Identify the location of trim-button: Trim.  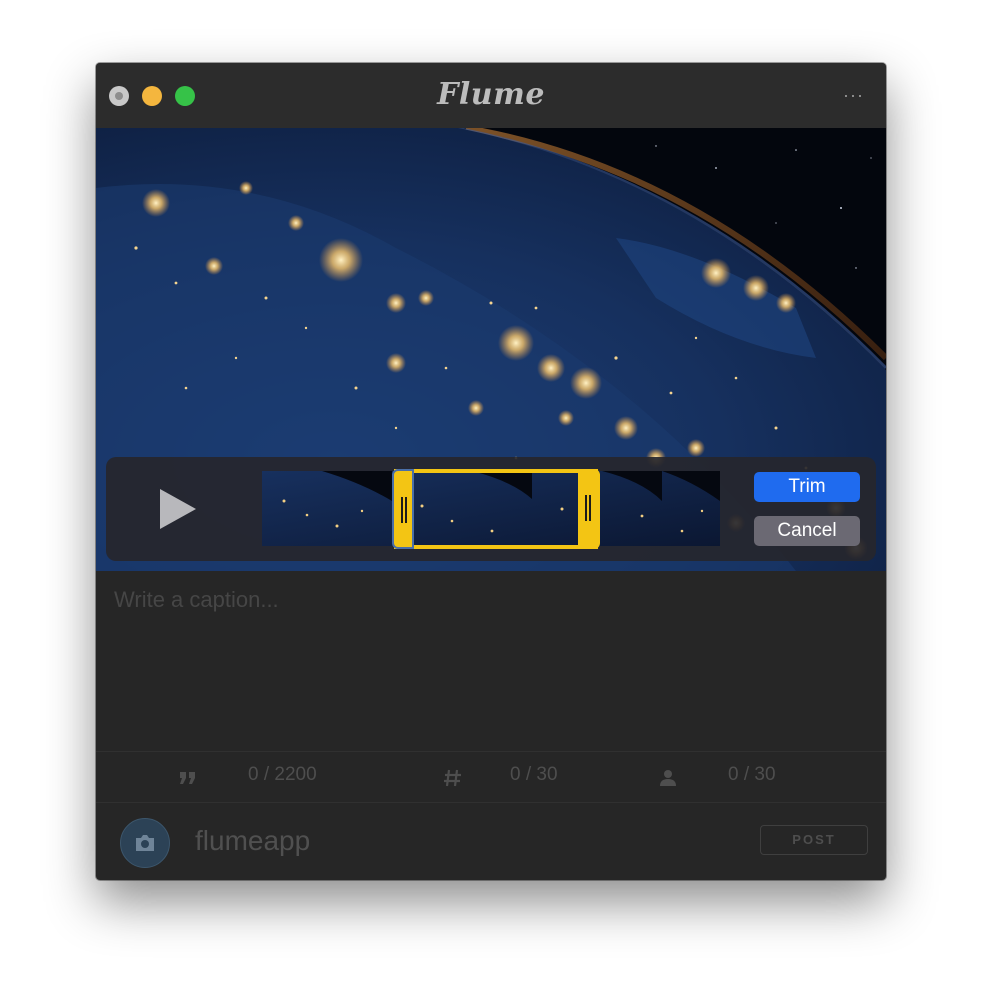
(807, 487).